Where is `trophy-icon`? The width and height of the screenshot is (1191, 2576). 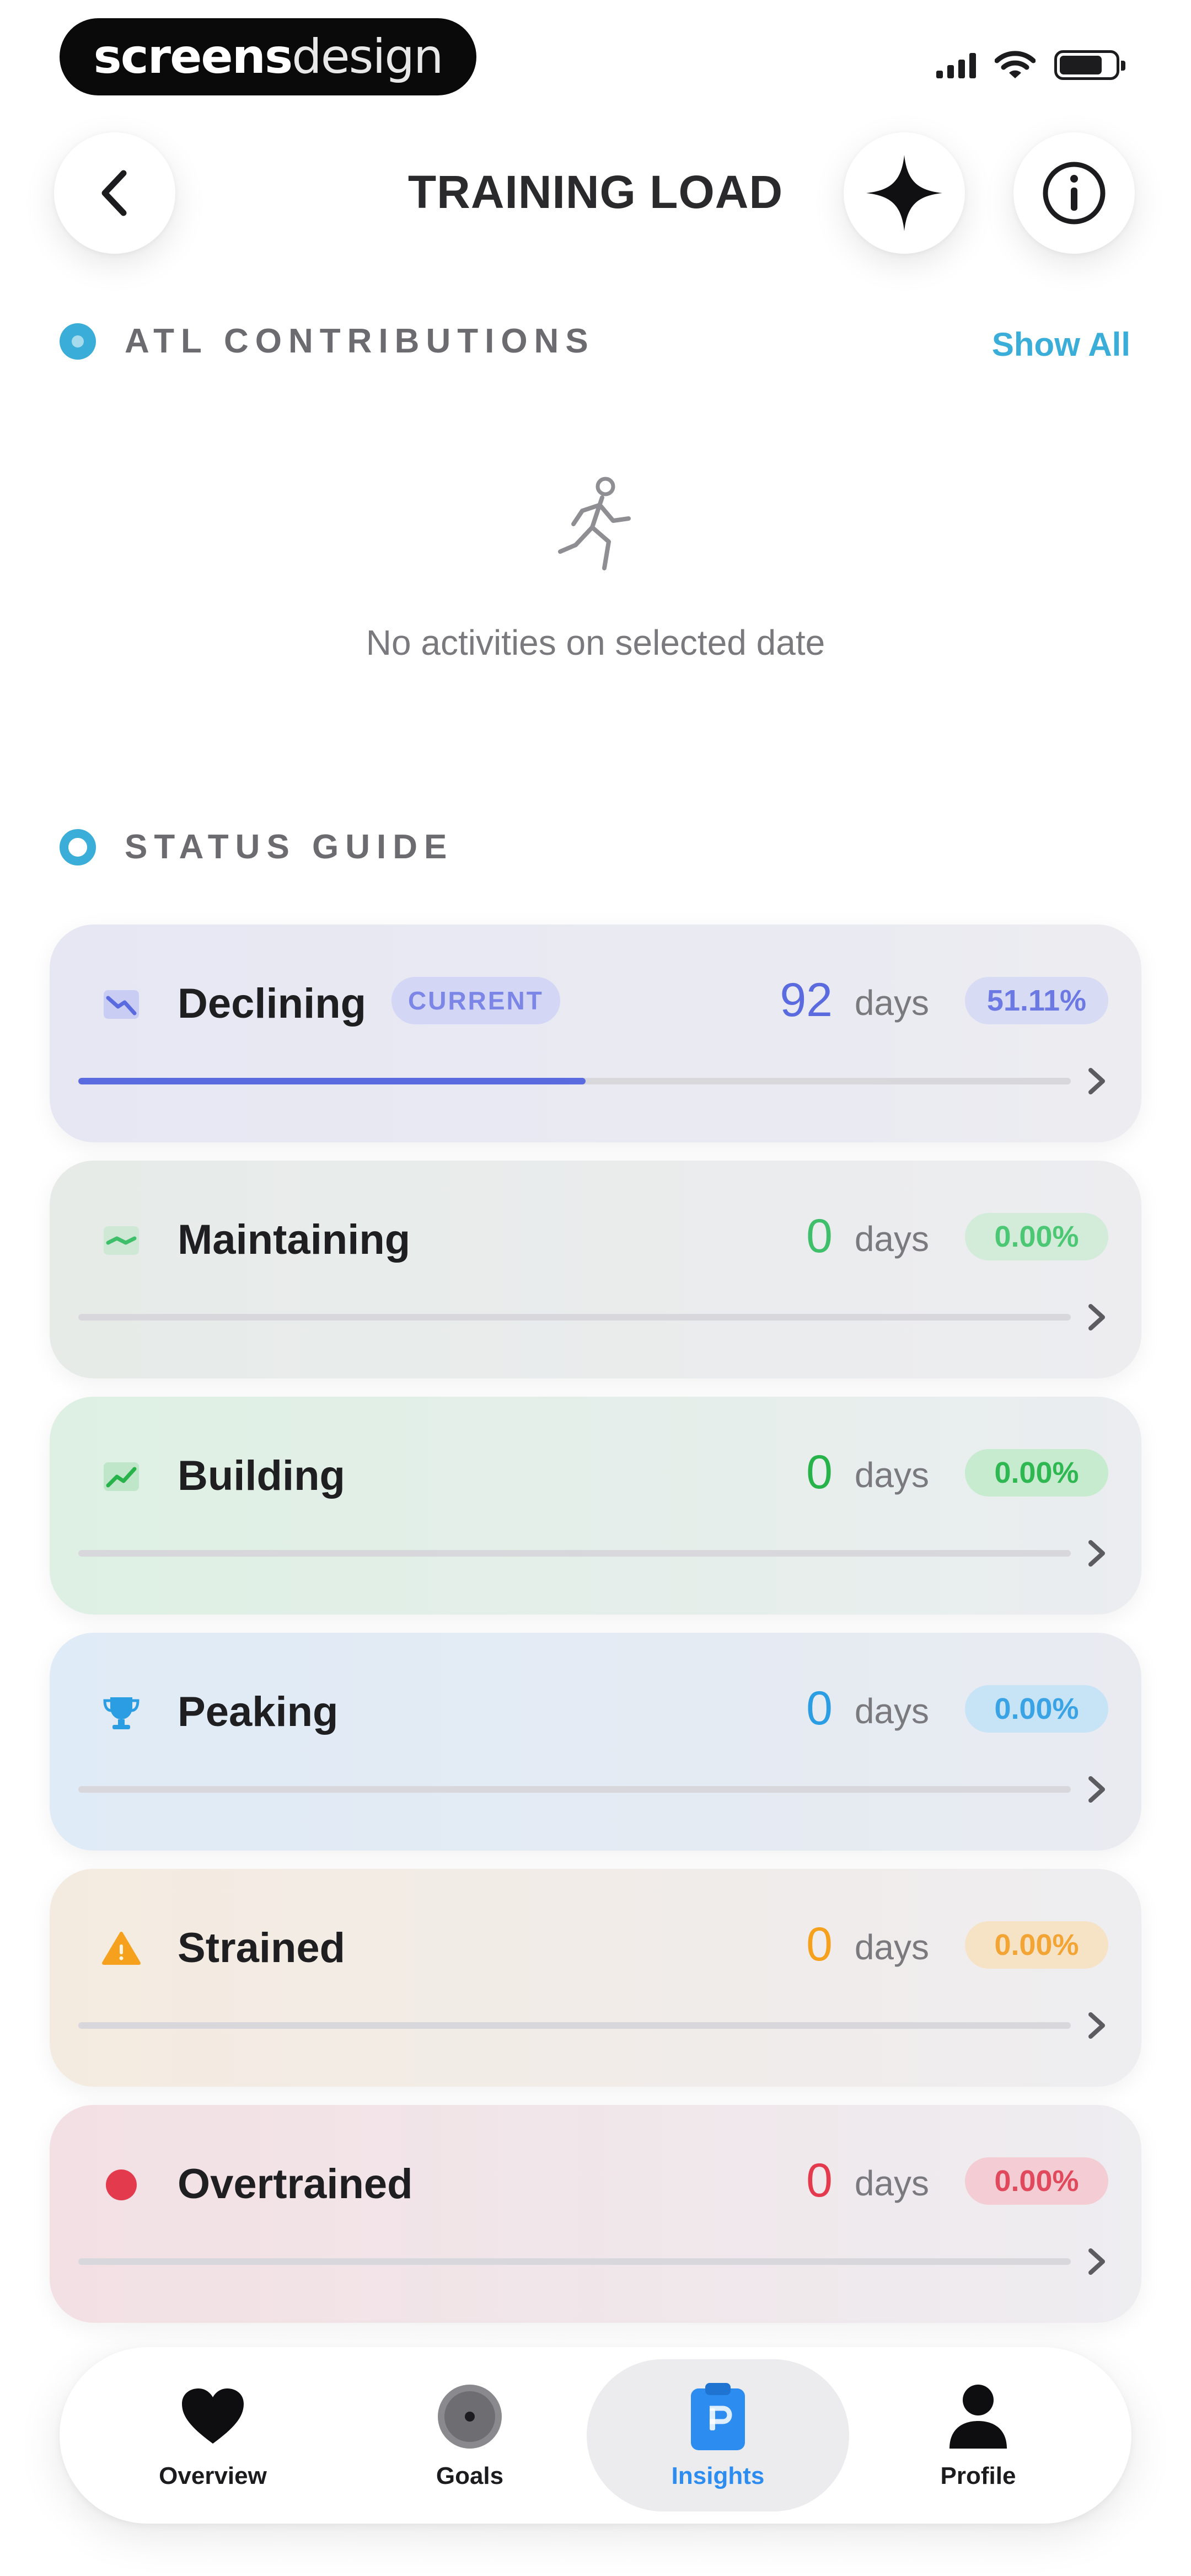
trophy-icon is located at coordinates (121, 1712).